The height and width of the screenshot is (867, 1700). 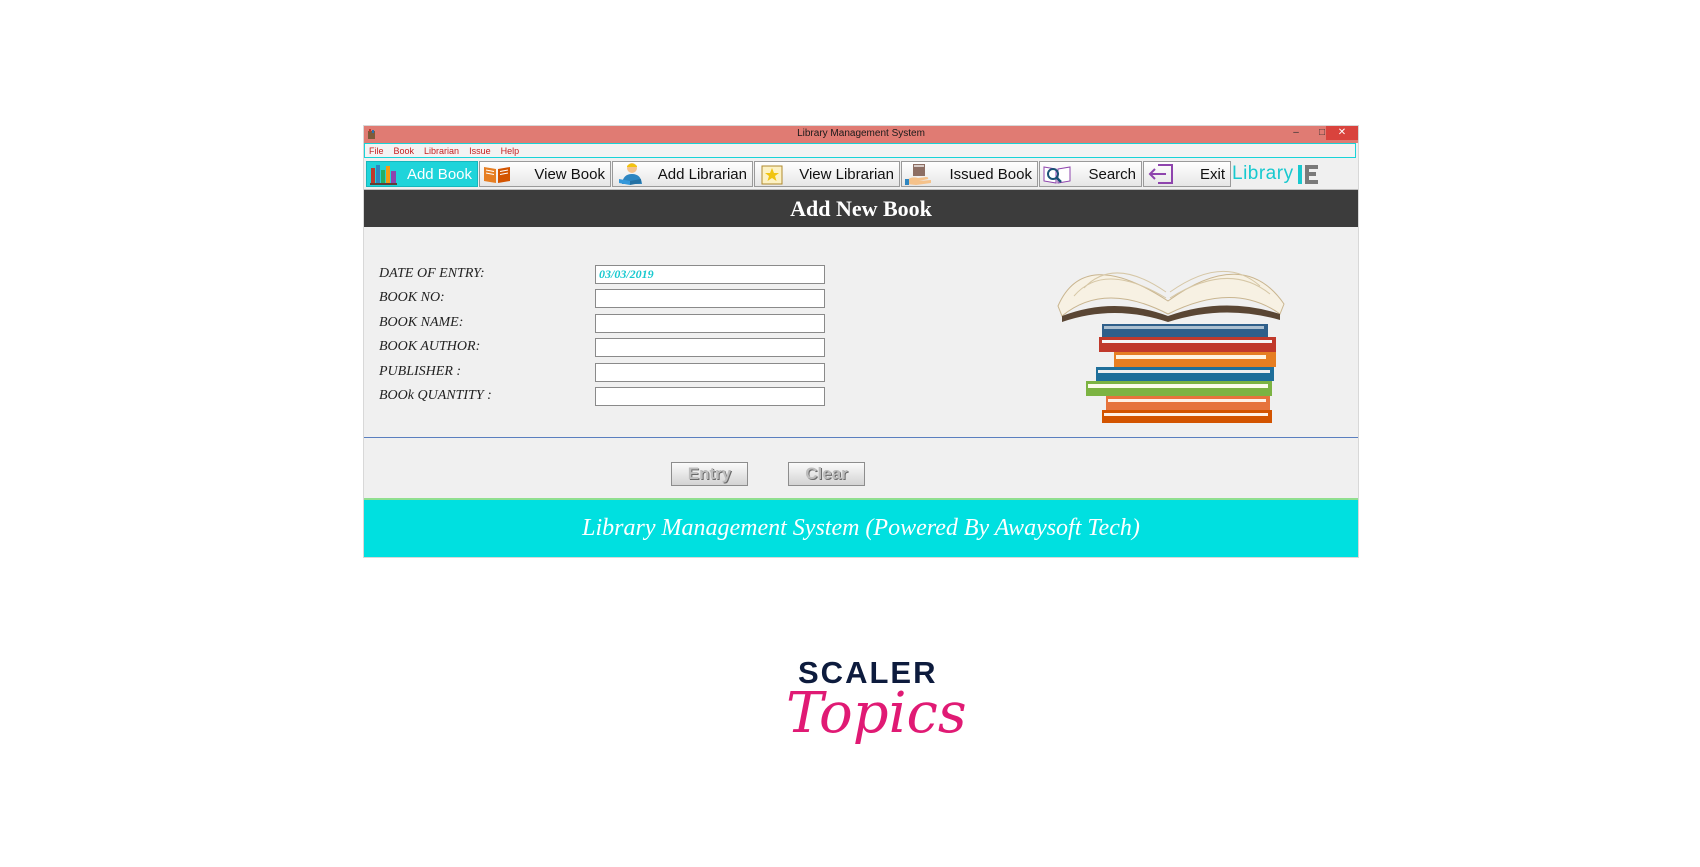 What do you see at coordinates (383, 175) in the screenshot?
I see `books-icon` at bounding box center [383, 175].